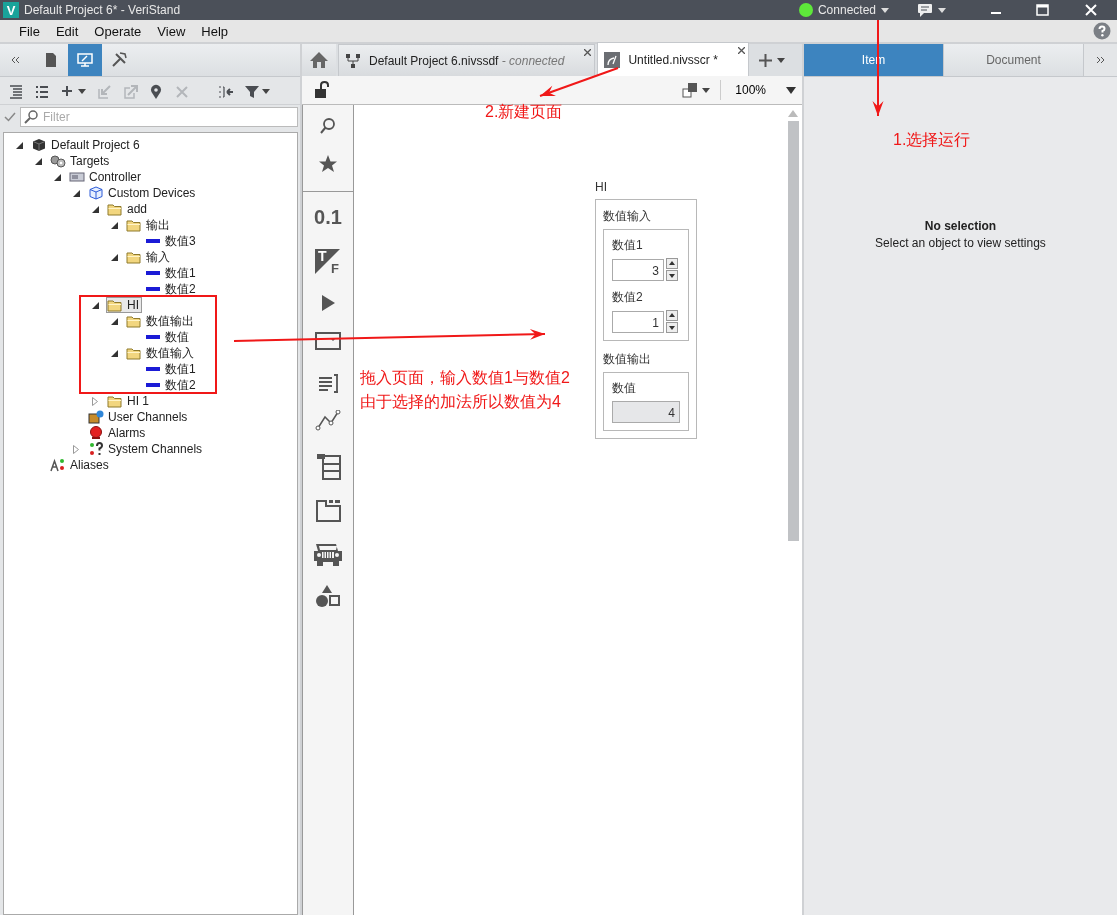 This screenshot has height=915, width=1117. Describe the element at coordinates (124, 305) in the screenshot. I see `tree-item: HI` at that location.